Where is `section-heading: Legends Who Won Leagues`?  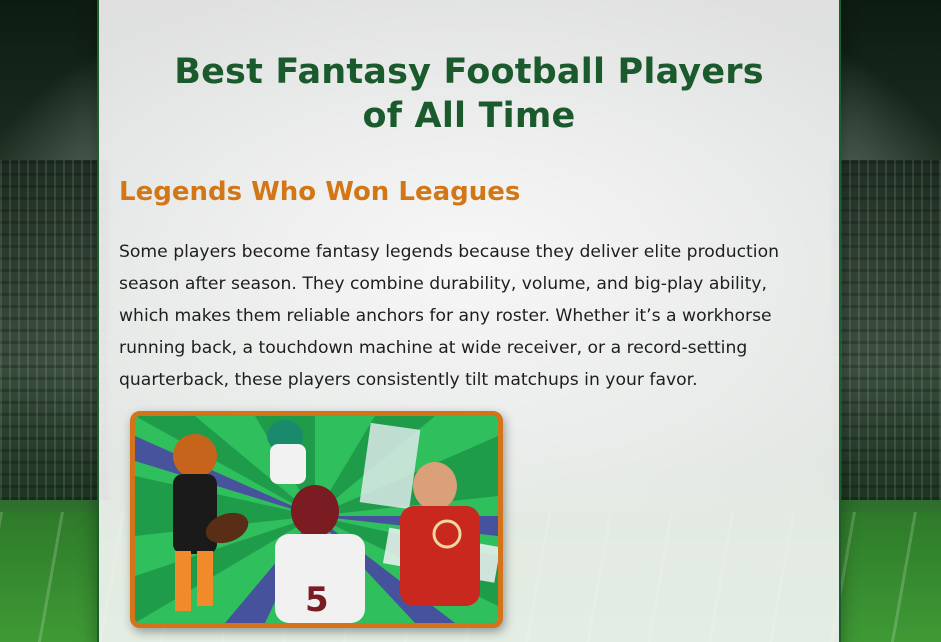 section-heading: Legends Who Won Leagues is located at coordinates (320, 192).